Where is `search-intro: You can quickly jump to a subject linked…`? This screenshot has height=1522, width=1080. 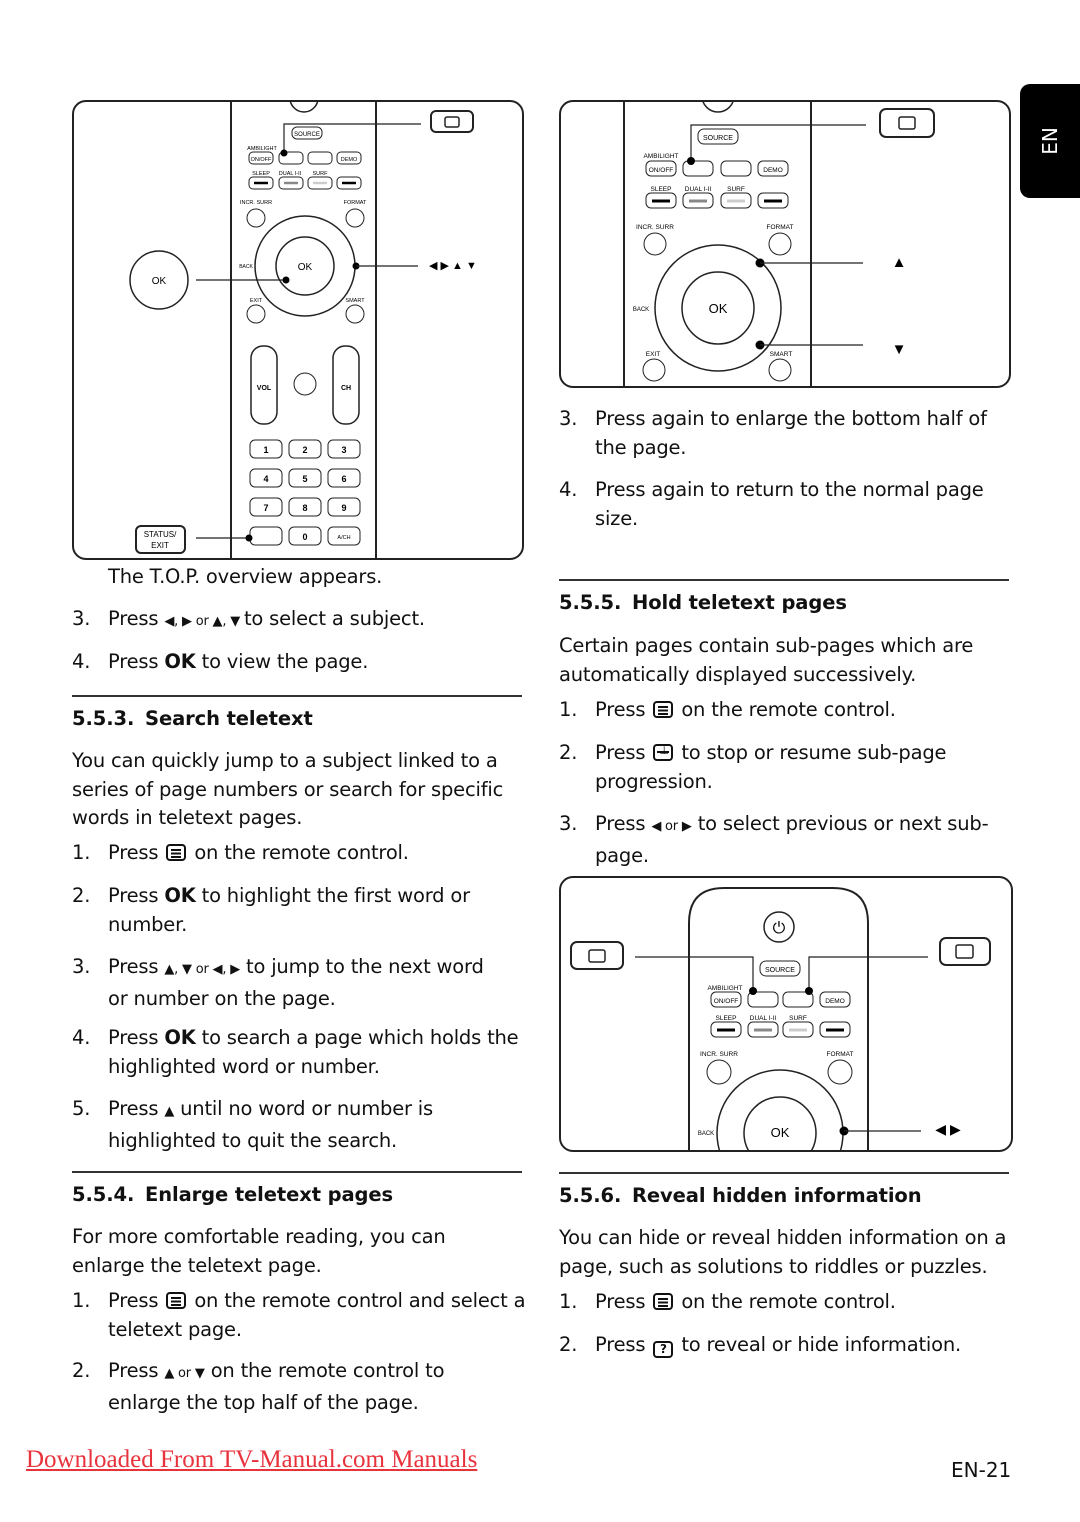
search-intro: You can quickly jump to a subject linked… is located at coordinates (288, 789).